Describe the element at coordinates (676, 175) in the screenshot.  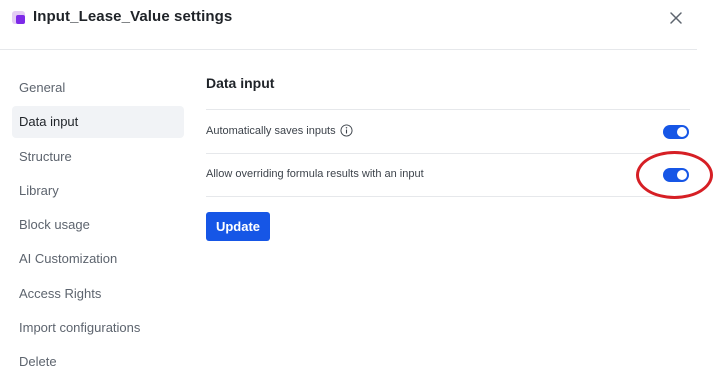
I see `allow-override-toggle` at that location.